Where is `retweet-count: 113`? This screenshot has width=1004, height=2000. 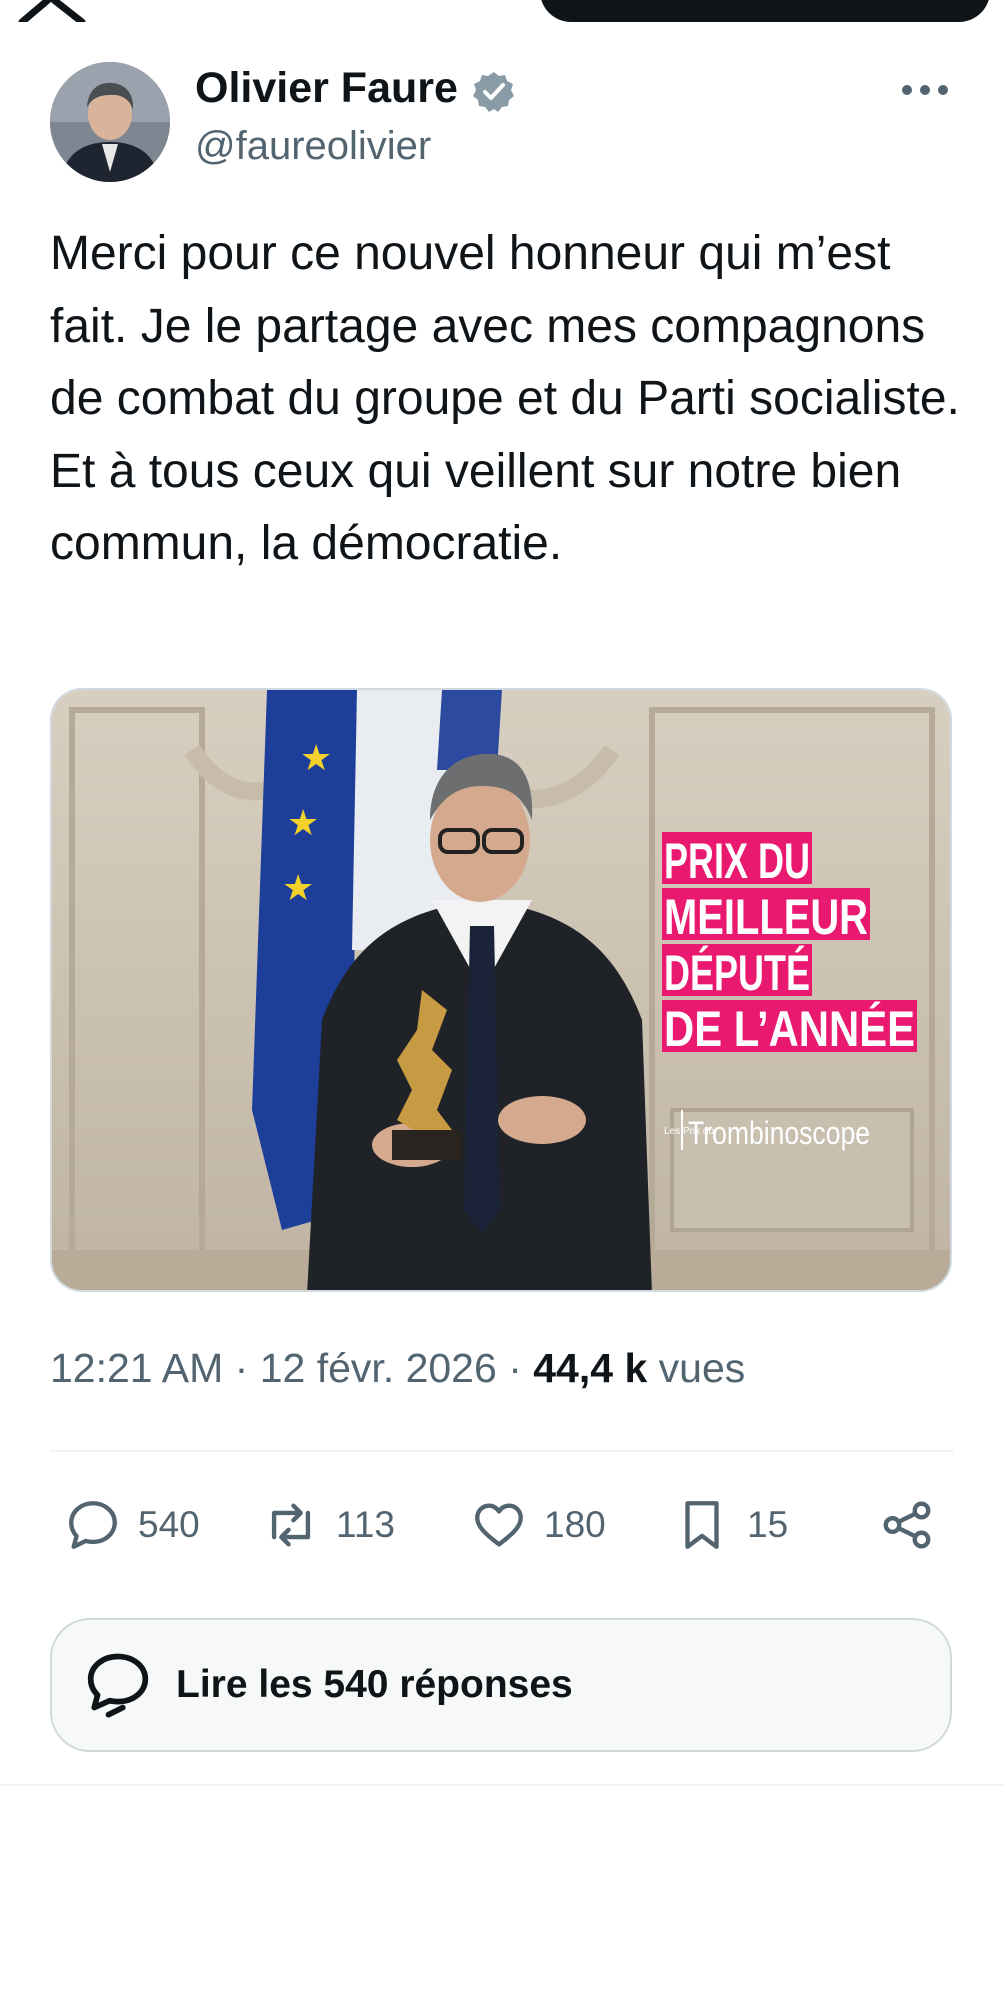 retweet-count: 113 is located at coordinates (365, 1524).